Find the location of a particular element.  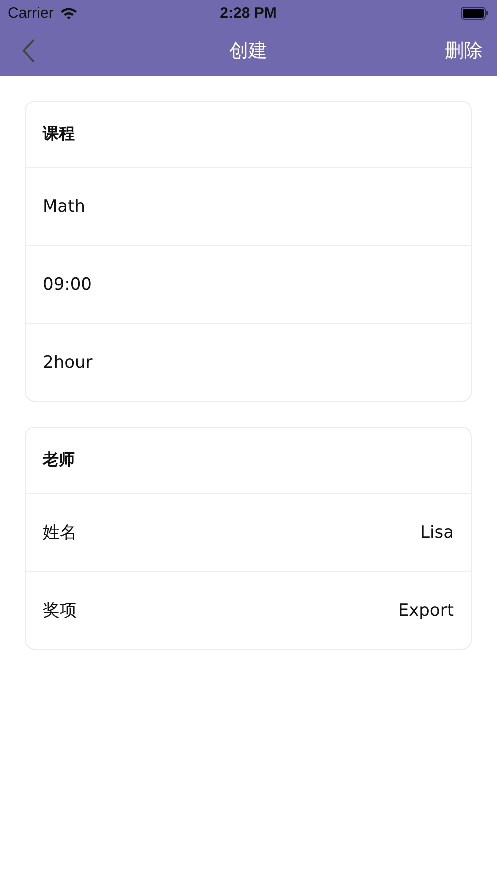

section-title: 老师 is located at coordinates (59, 460).